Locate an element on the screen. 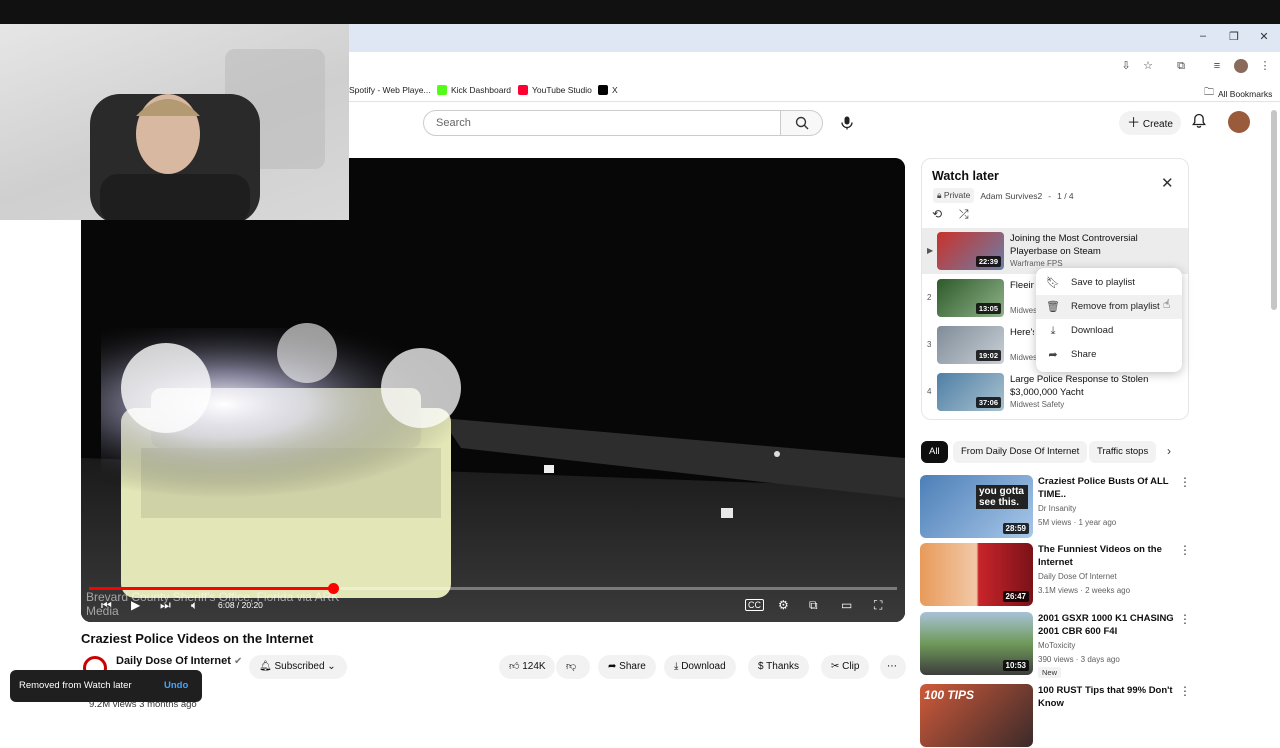 This screenshot has width=1280, height=748. share-menu-item: ➦ Share is located at coordinates (1109, 355).